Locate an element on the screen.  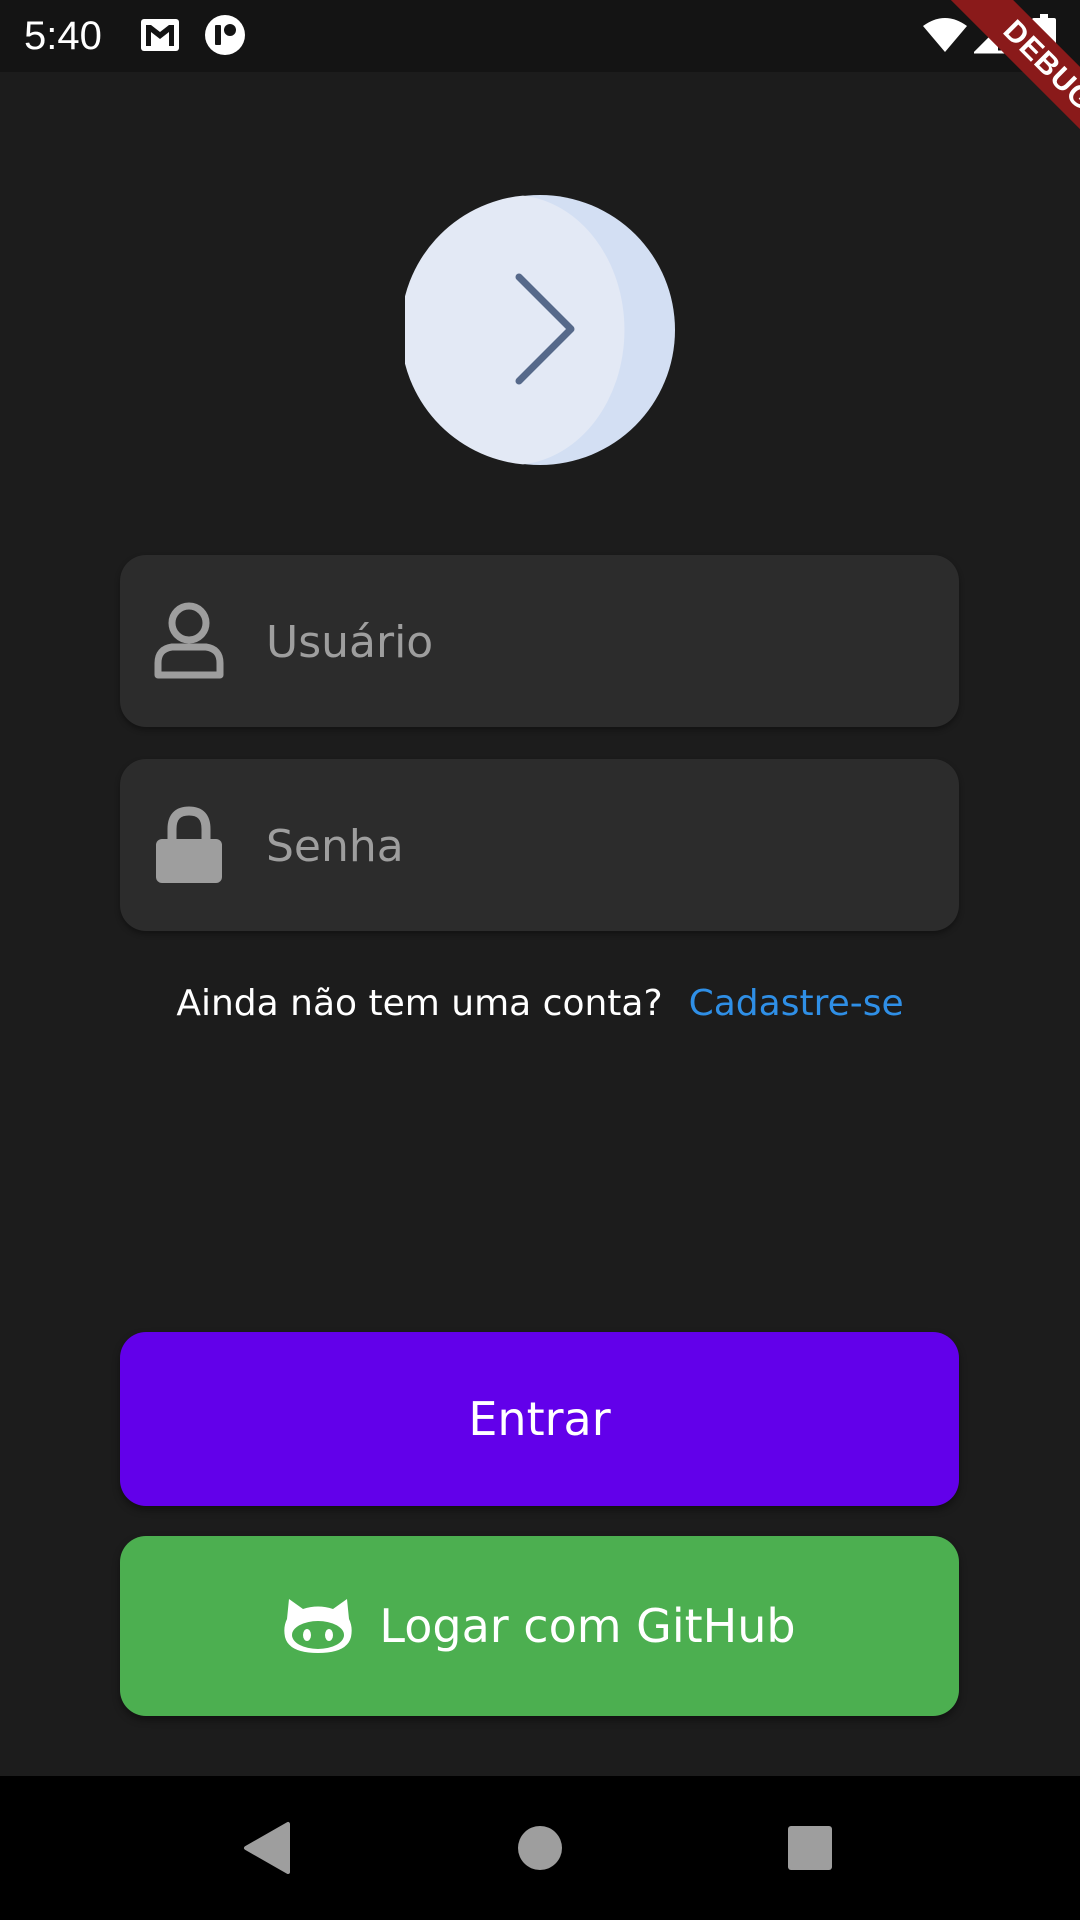
enter-button-label: Entrar is located at coordinates (539, 1419).